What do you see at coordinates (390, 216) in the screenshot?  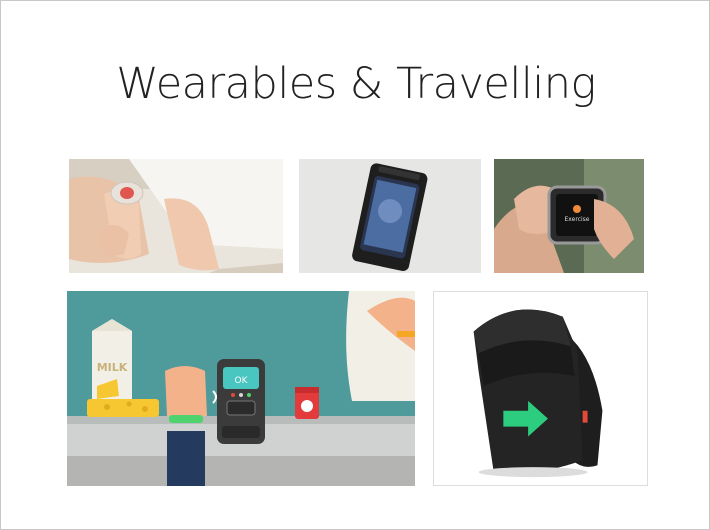 I see `phone-pouch-photo` at bounding box center [390, 216].